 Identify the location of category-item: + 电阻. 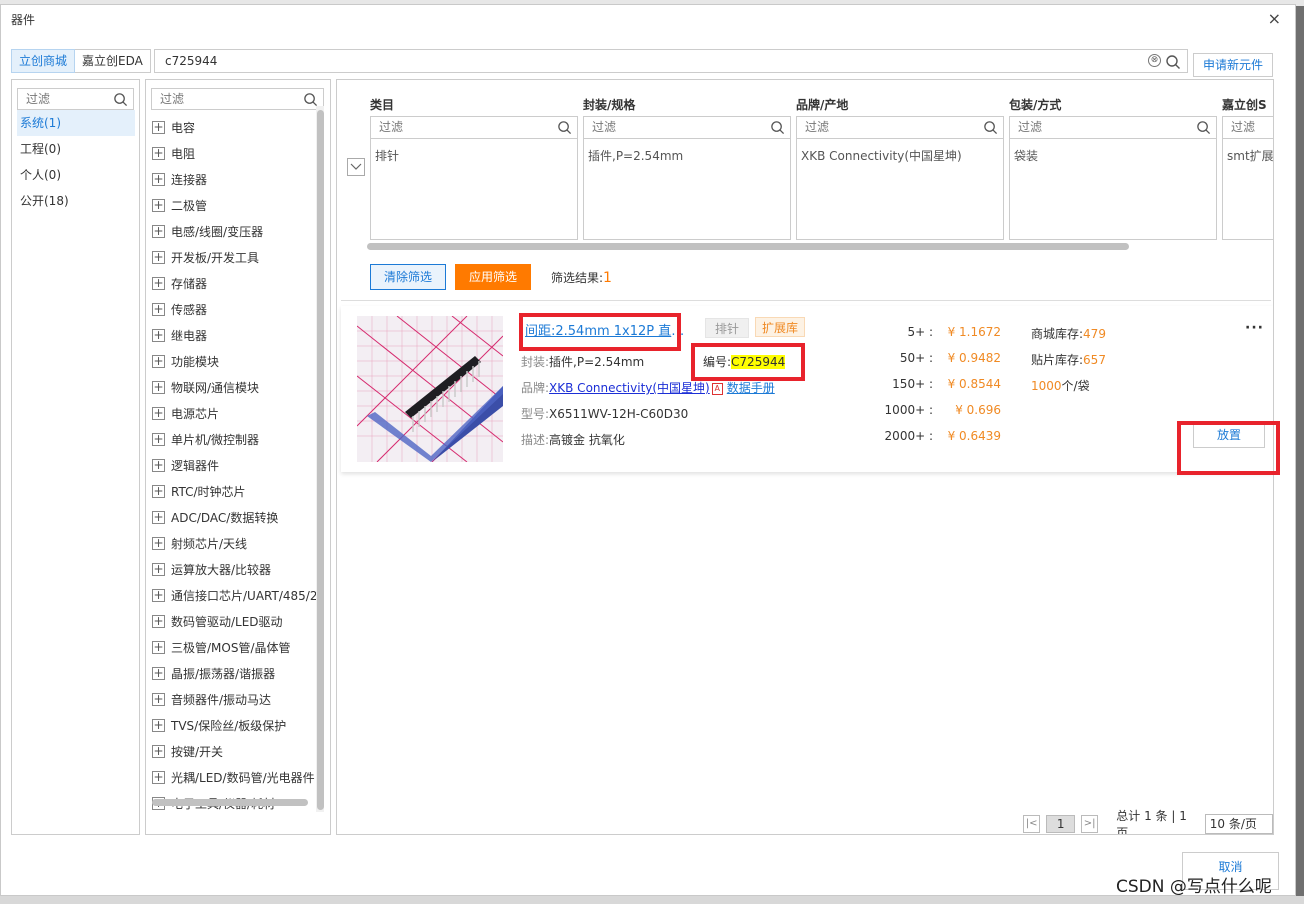
(237, 153).